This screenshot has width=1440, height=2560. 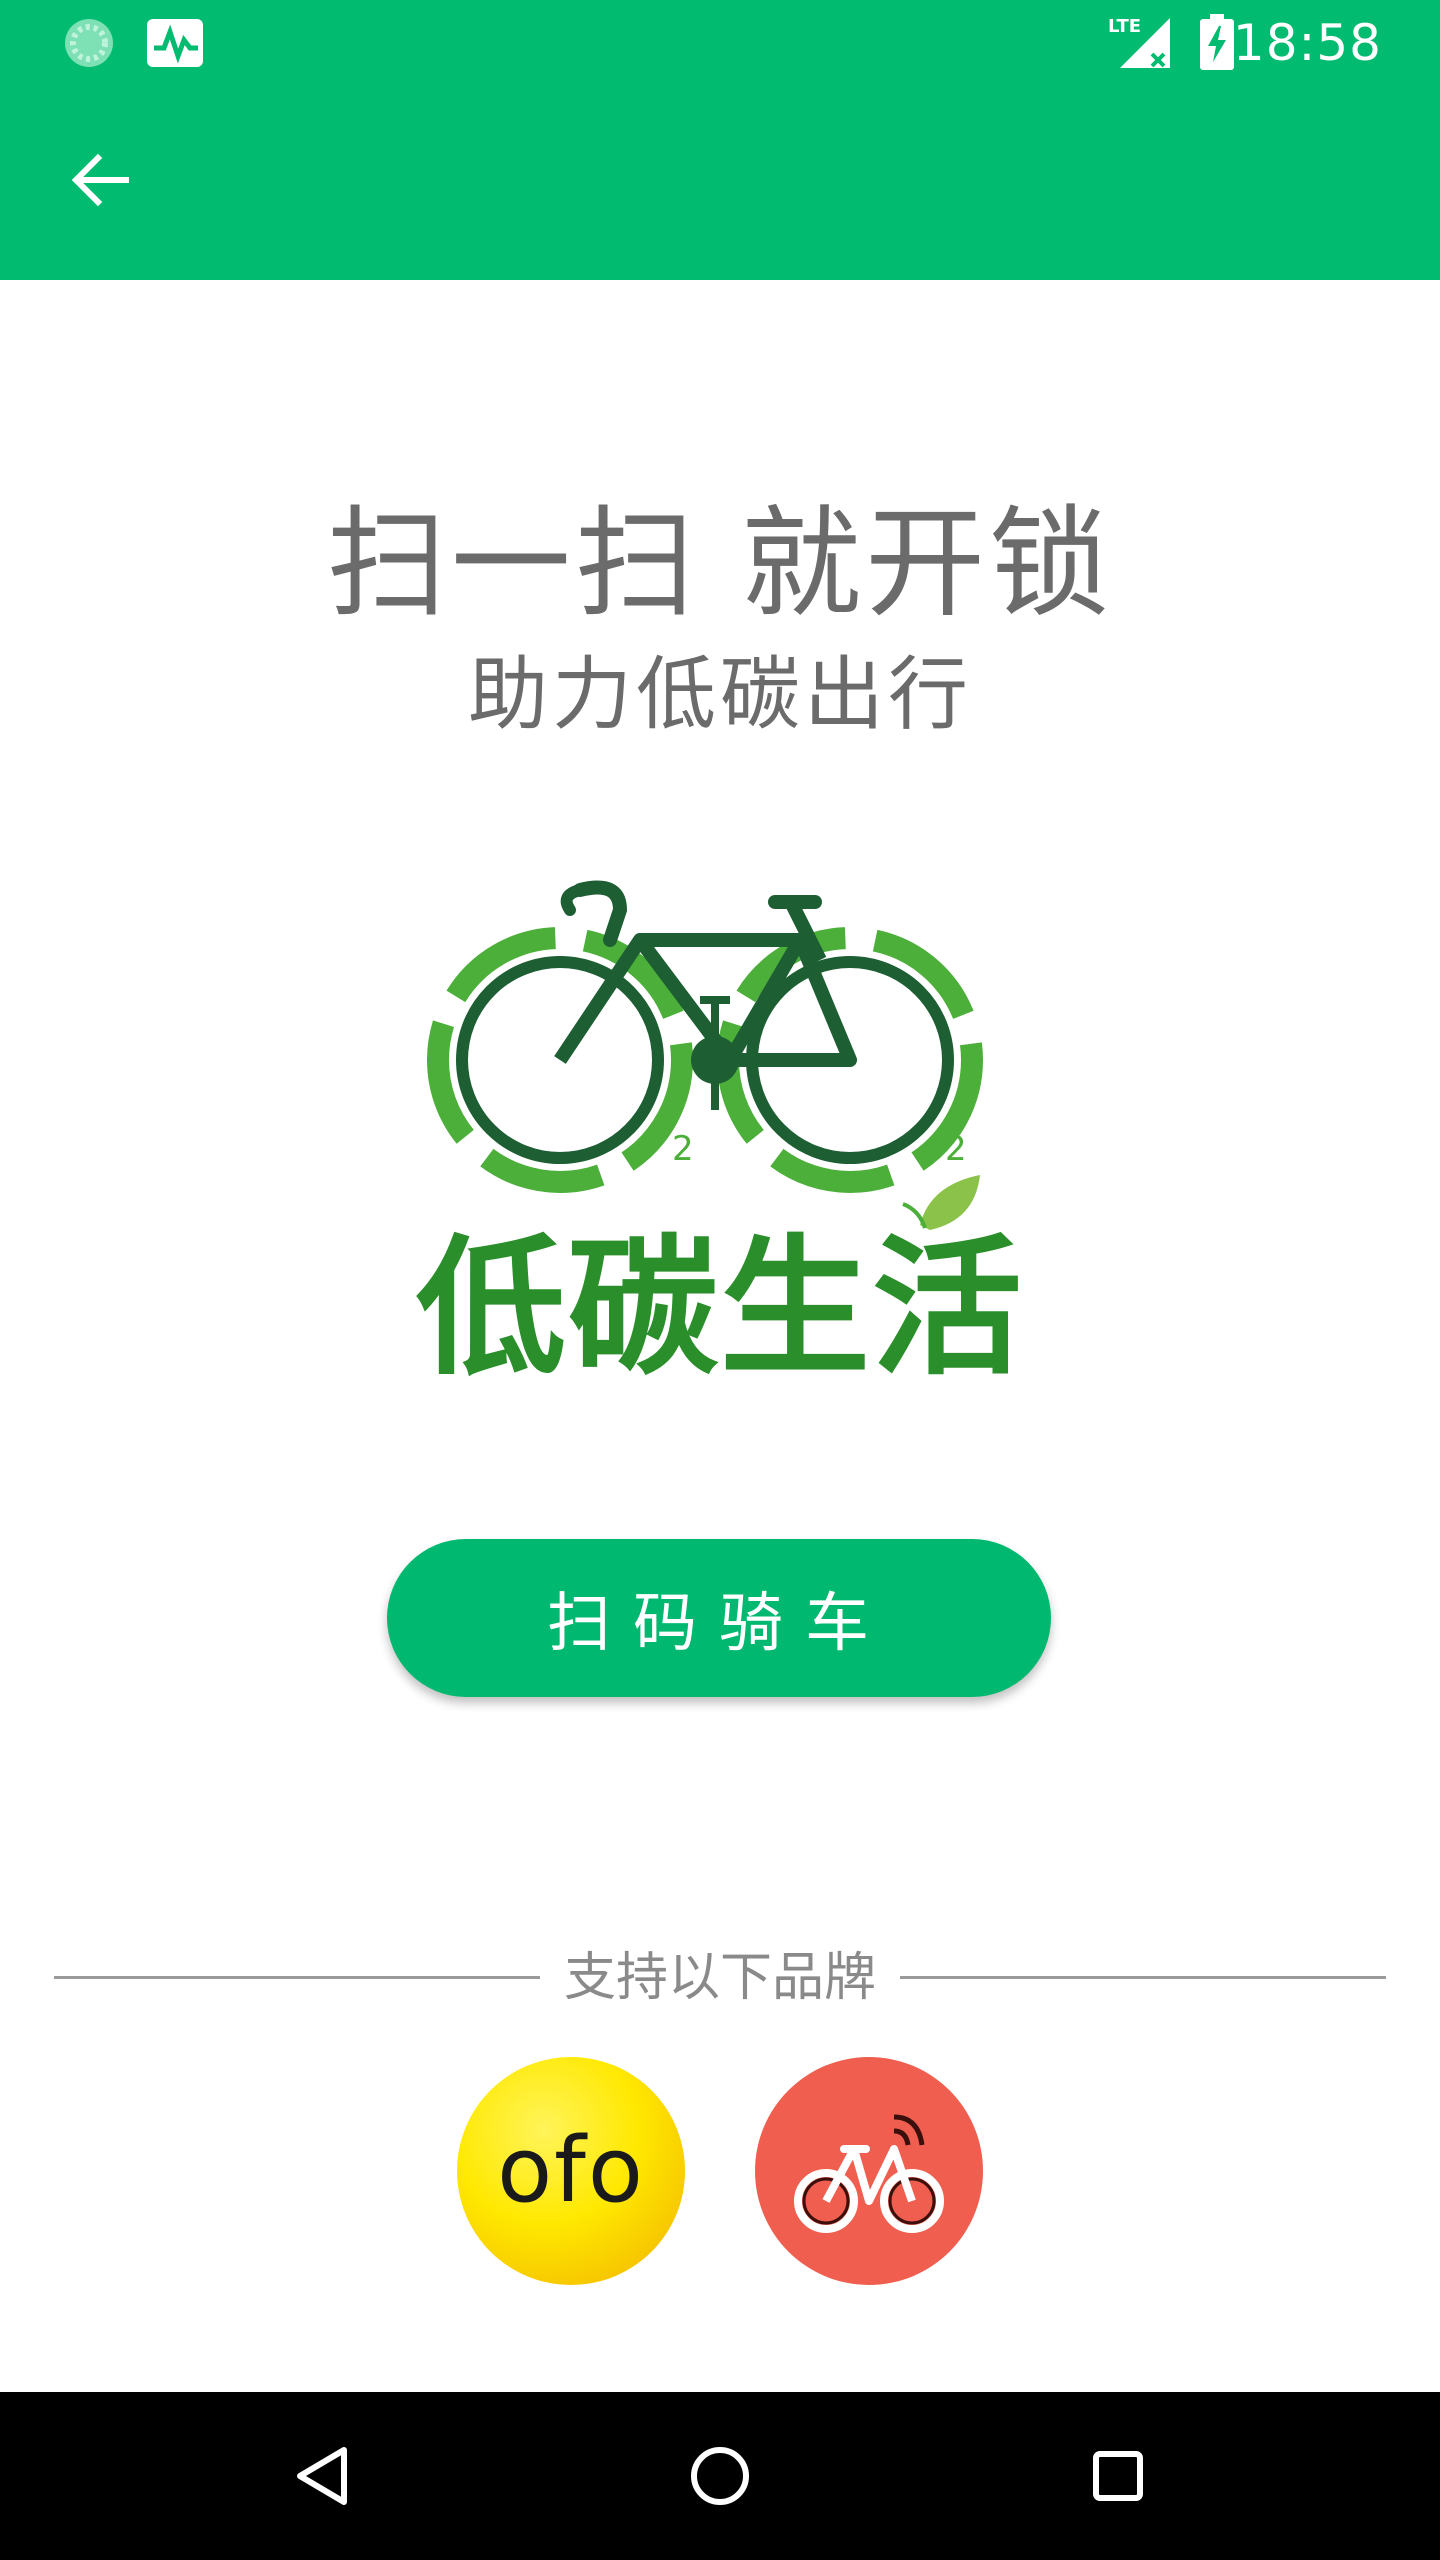 What do you see at coordinates (1124, 26) in the screenshot?
I see `svg-text: LTE` at bounding box center [1124, 26].